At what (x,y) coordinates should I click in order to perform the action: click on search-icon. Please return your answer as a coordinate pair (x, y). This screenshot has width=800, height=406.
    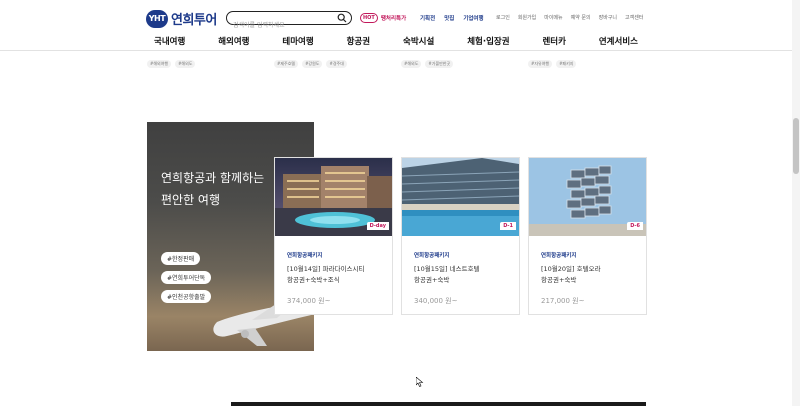
    Looking at the image, I should click on (342, 18).